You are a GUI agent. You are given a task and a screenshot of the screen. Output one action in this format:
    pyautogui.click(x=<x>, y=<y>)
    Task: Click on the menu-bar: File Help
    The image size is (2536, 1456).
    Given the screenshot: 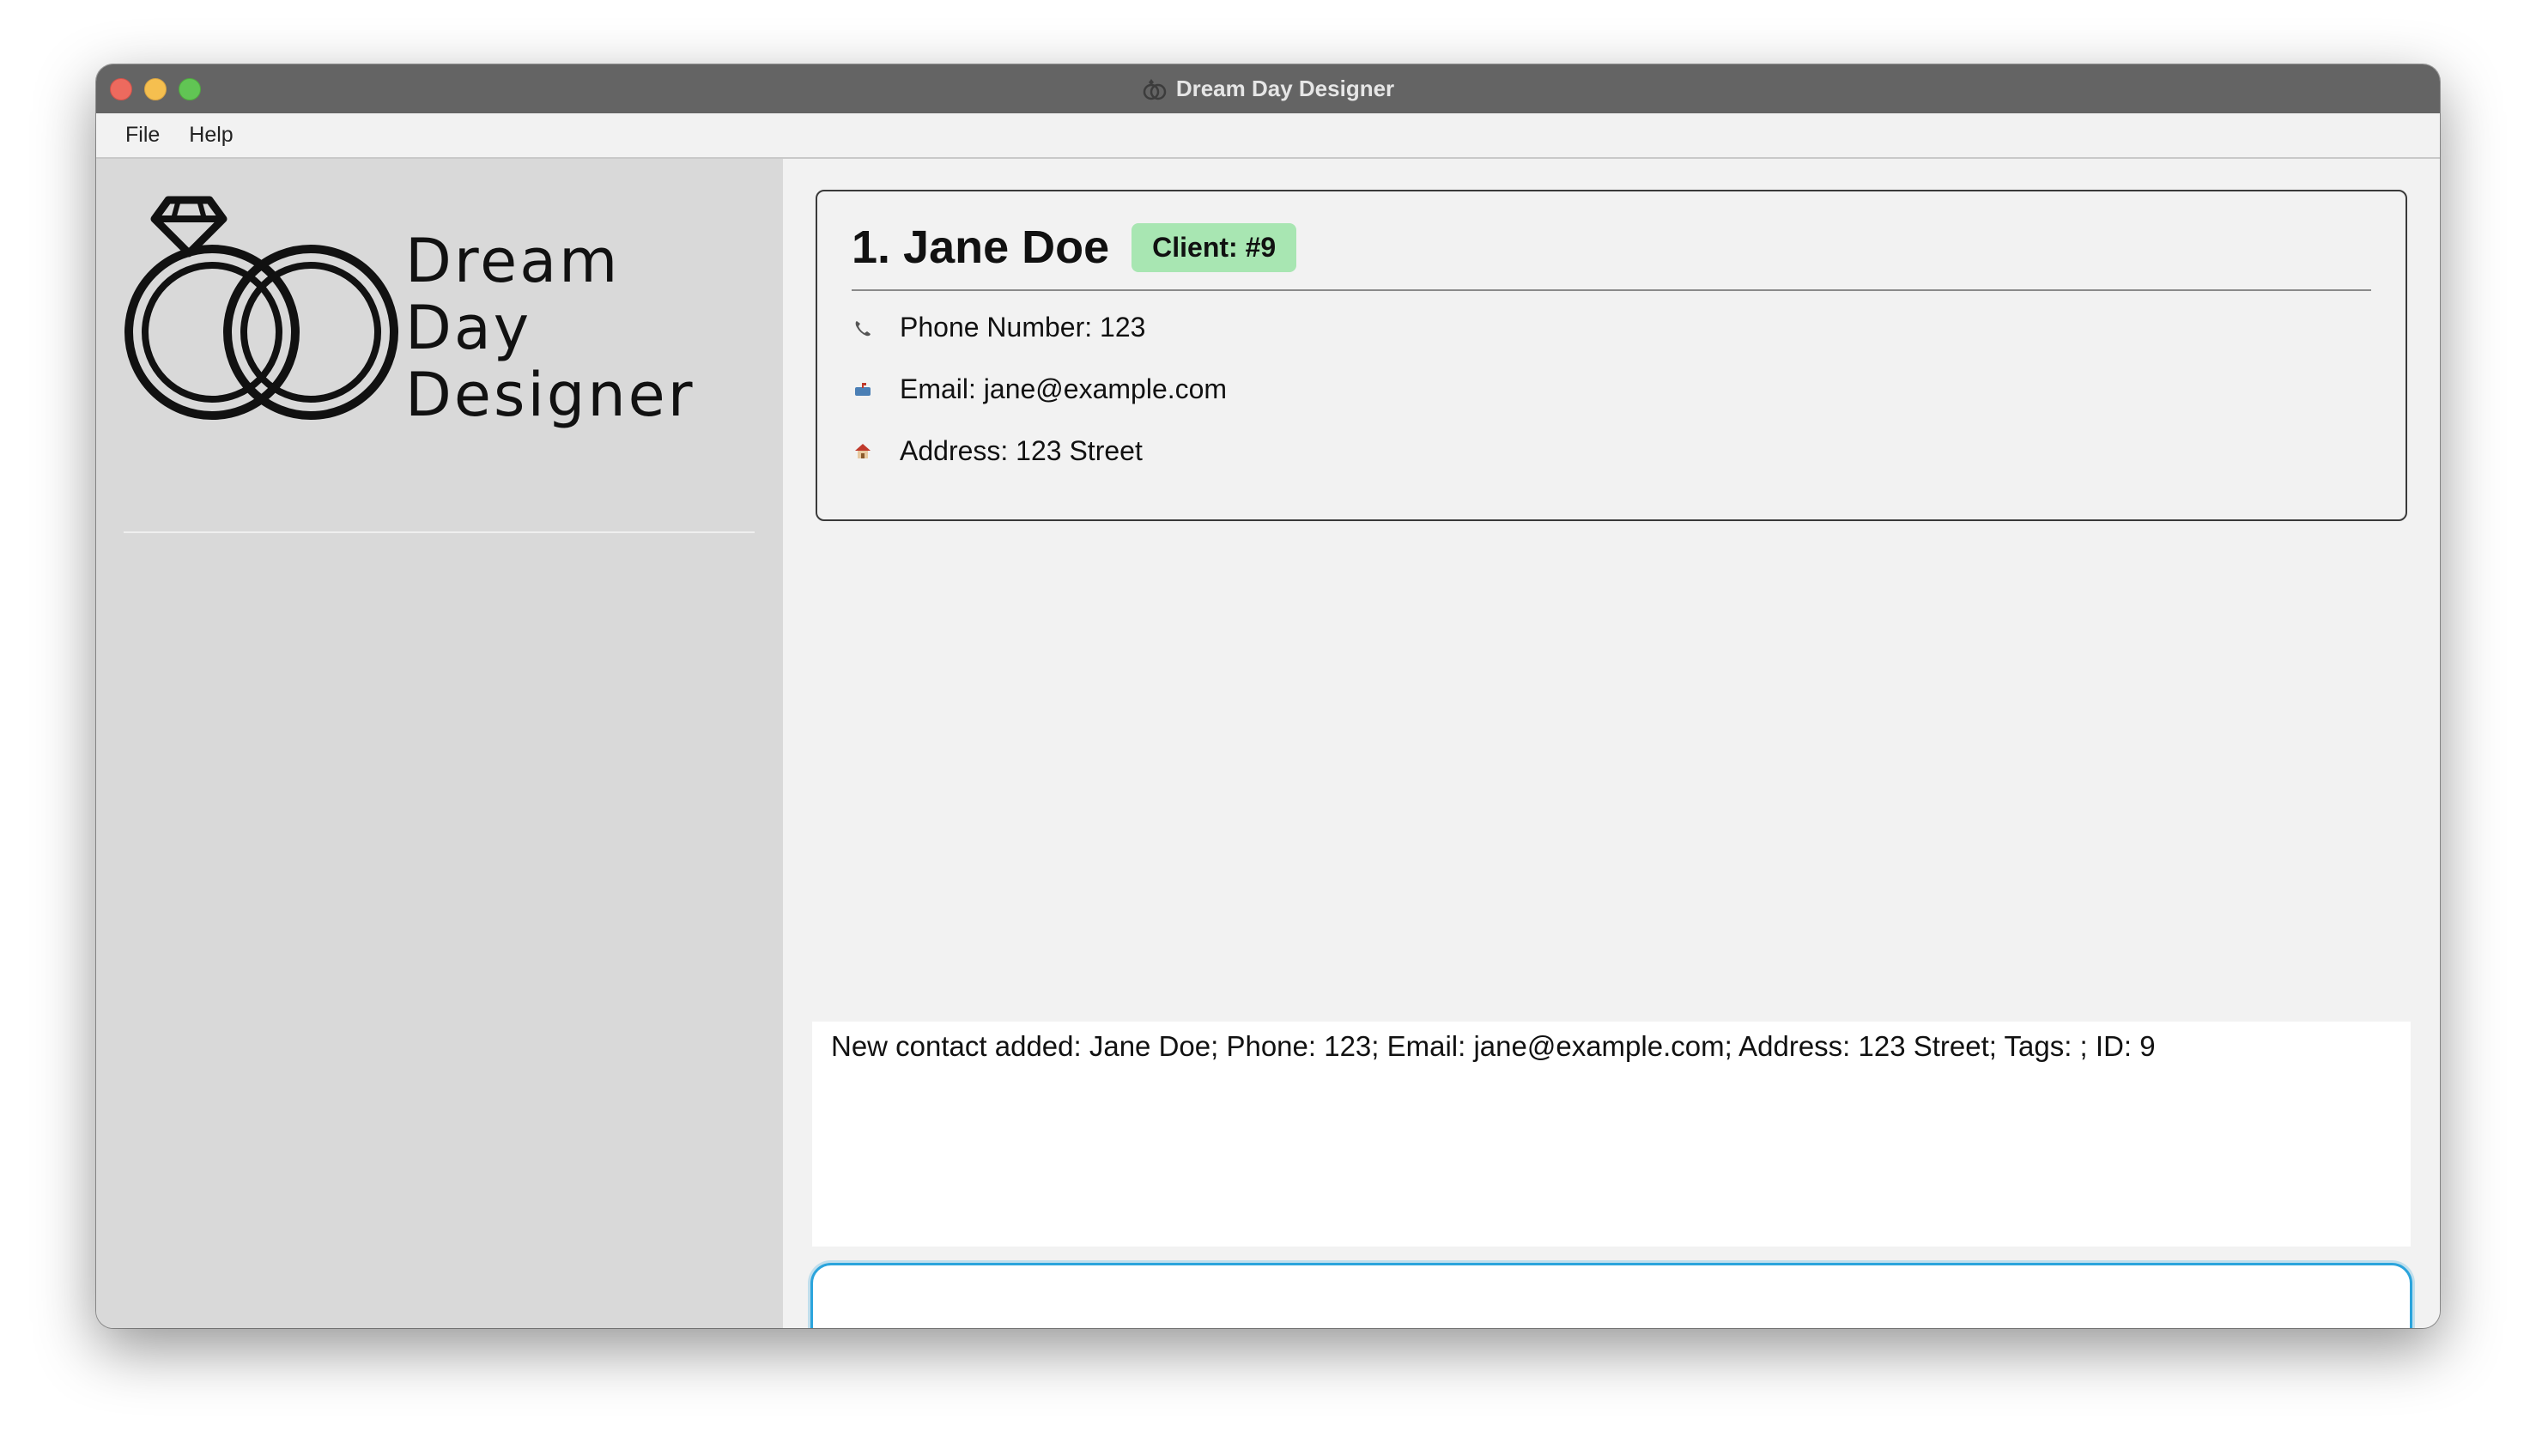 What is the action you would take?
    pyautogui.click(x=1268, y=136)
    